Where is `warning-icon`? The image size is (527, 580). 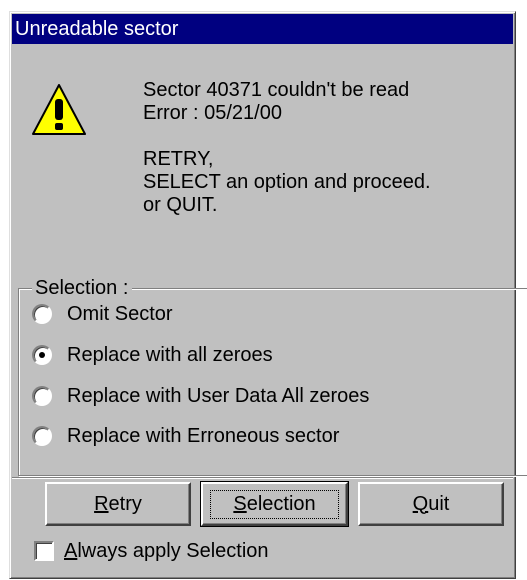
warning-icon is located at coordinates (59, 109).